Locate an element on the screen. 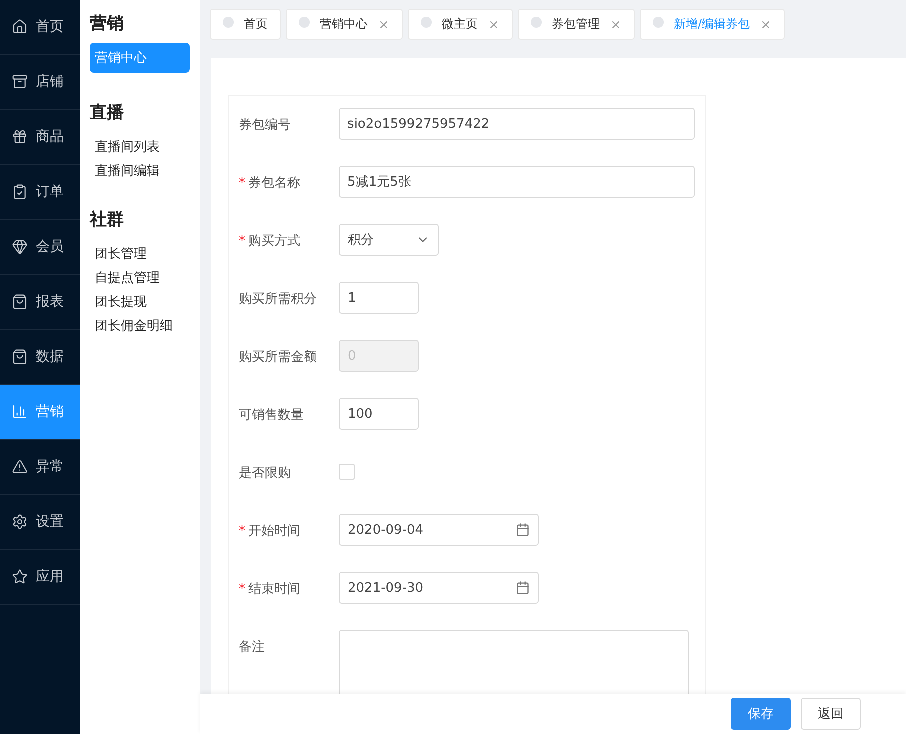 The image size is (906, 734). tray-icon is located at coordinates (20, 82).